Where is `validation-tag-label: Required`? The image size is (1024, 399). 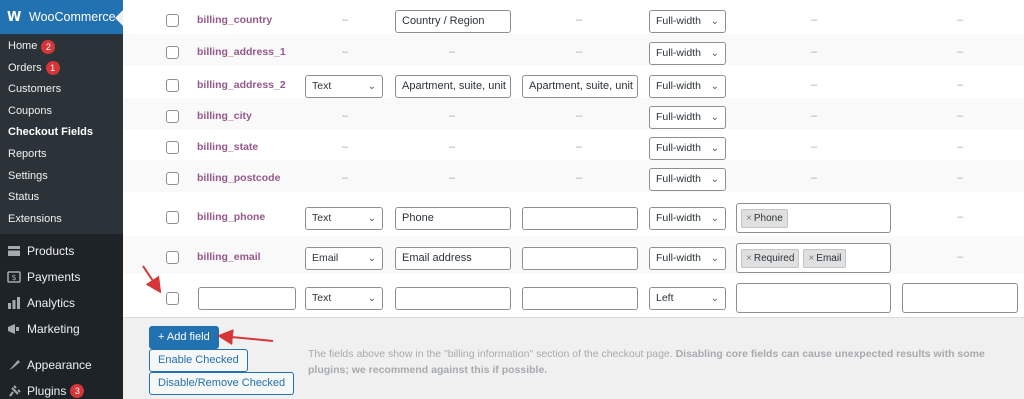
validation-tag-label: Required is located at coordinates (774, 258).